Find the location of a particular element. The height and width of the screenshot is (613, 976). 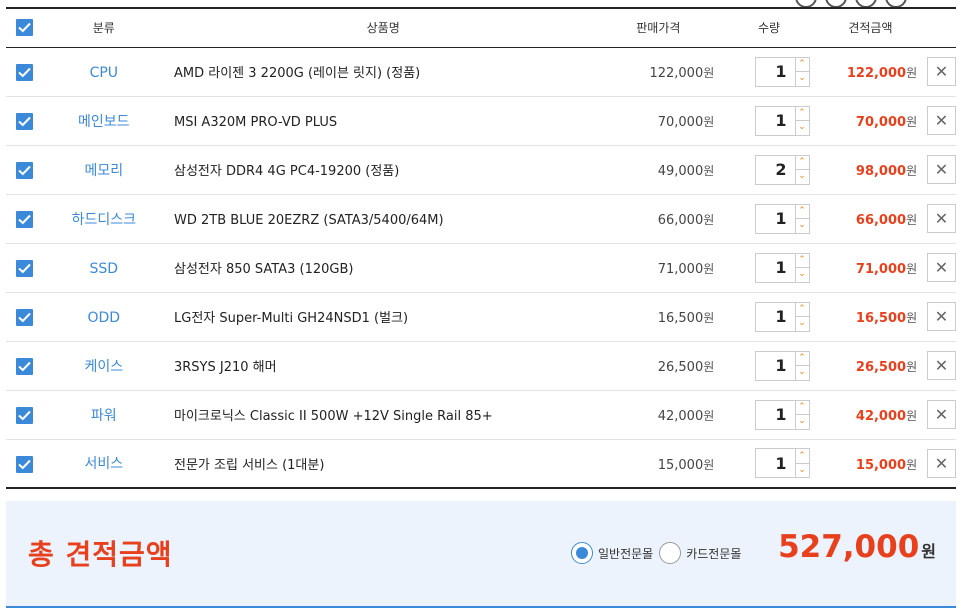

item-name: 3RSYS J210 해머 is located at coordinates (225, 367).